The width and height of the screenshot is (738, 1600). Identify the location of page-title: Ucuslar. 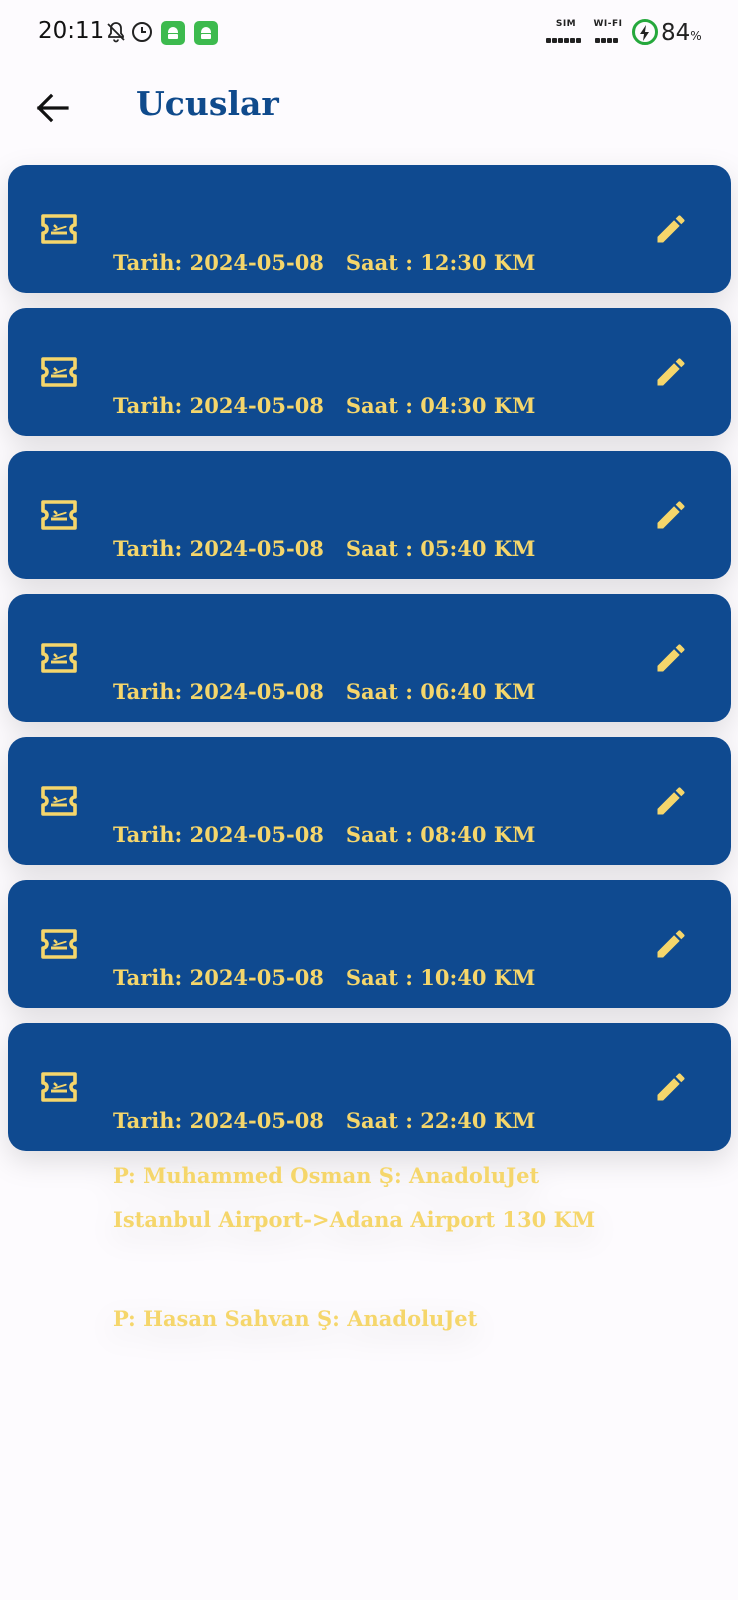
(207, 103).